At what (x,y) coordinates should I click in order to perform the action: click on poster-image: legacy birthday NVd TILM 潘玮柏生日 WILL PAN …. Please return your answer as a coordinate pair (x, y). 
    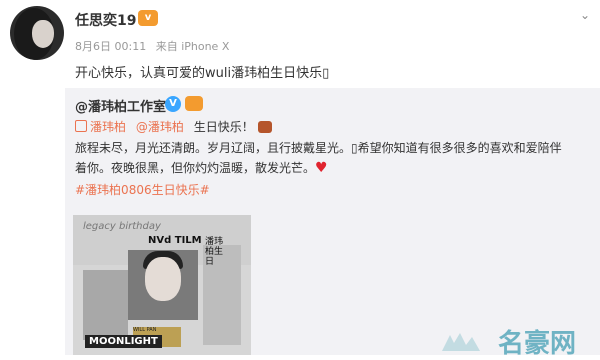
    Looking at the image, I should click on (162, 285).